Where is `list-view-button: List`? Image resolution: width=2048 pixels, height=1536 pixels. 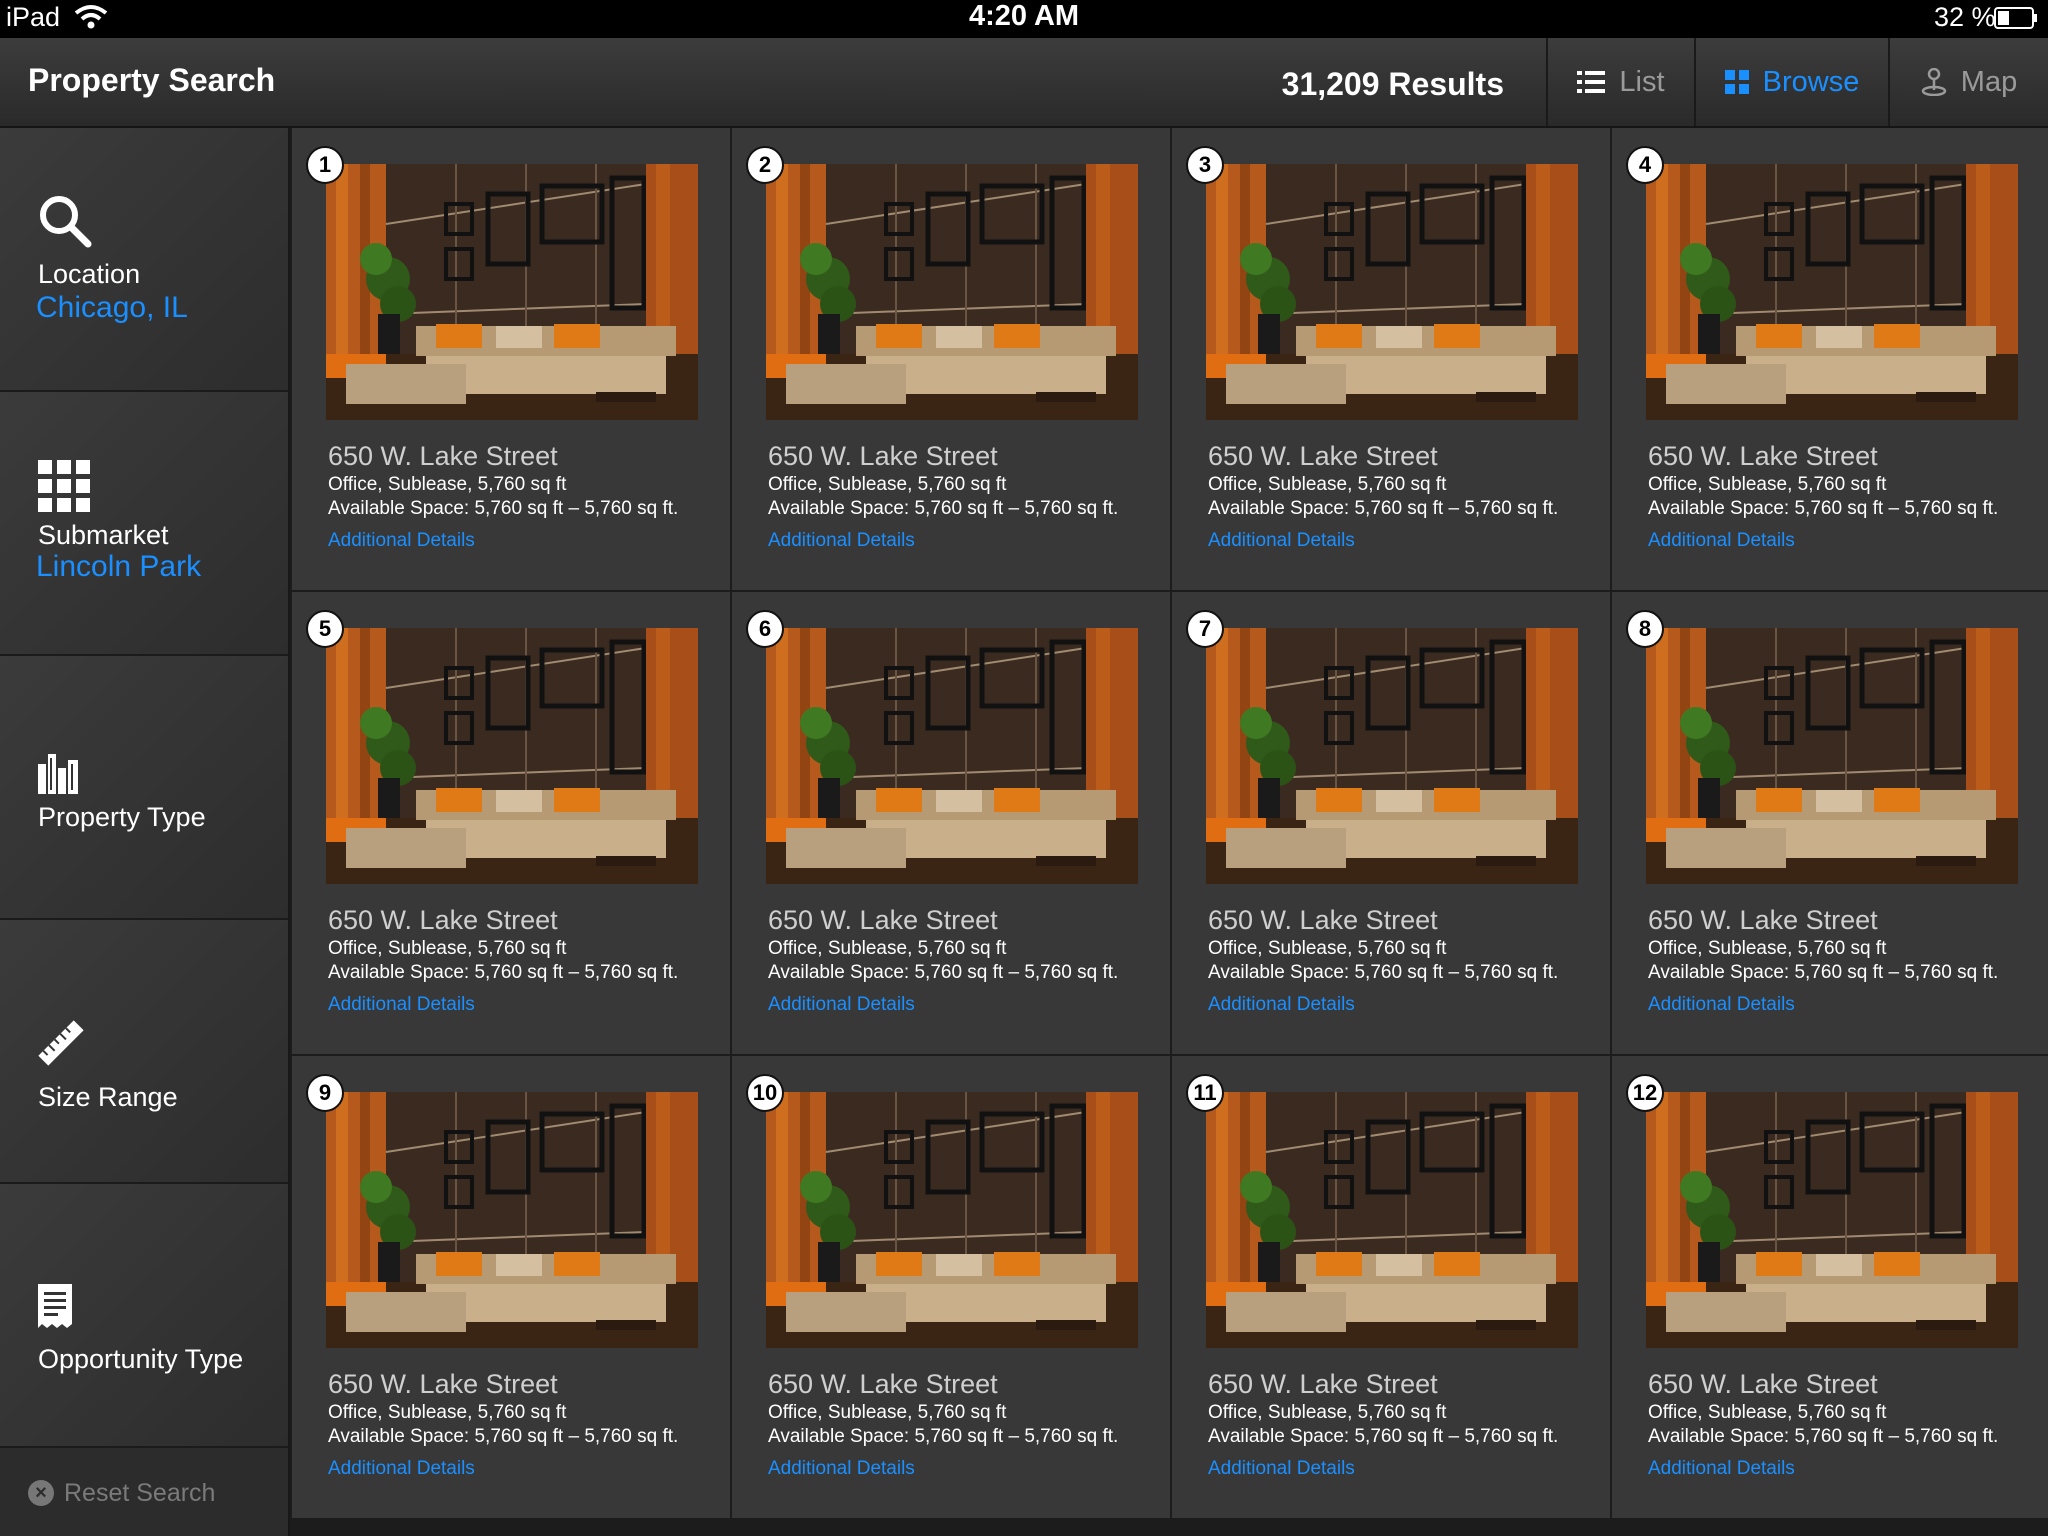
list-view-button: List is located at coordinates (1620, 82).